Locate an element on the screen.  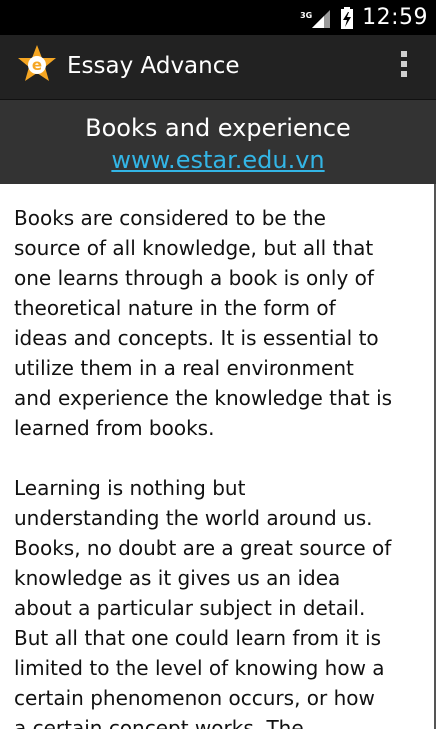
svg-text: e is located at coordinates (37, 65).